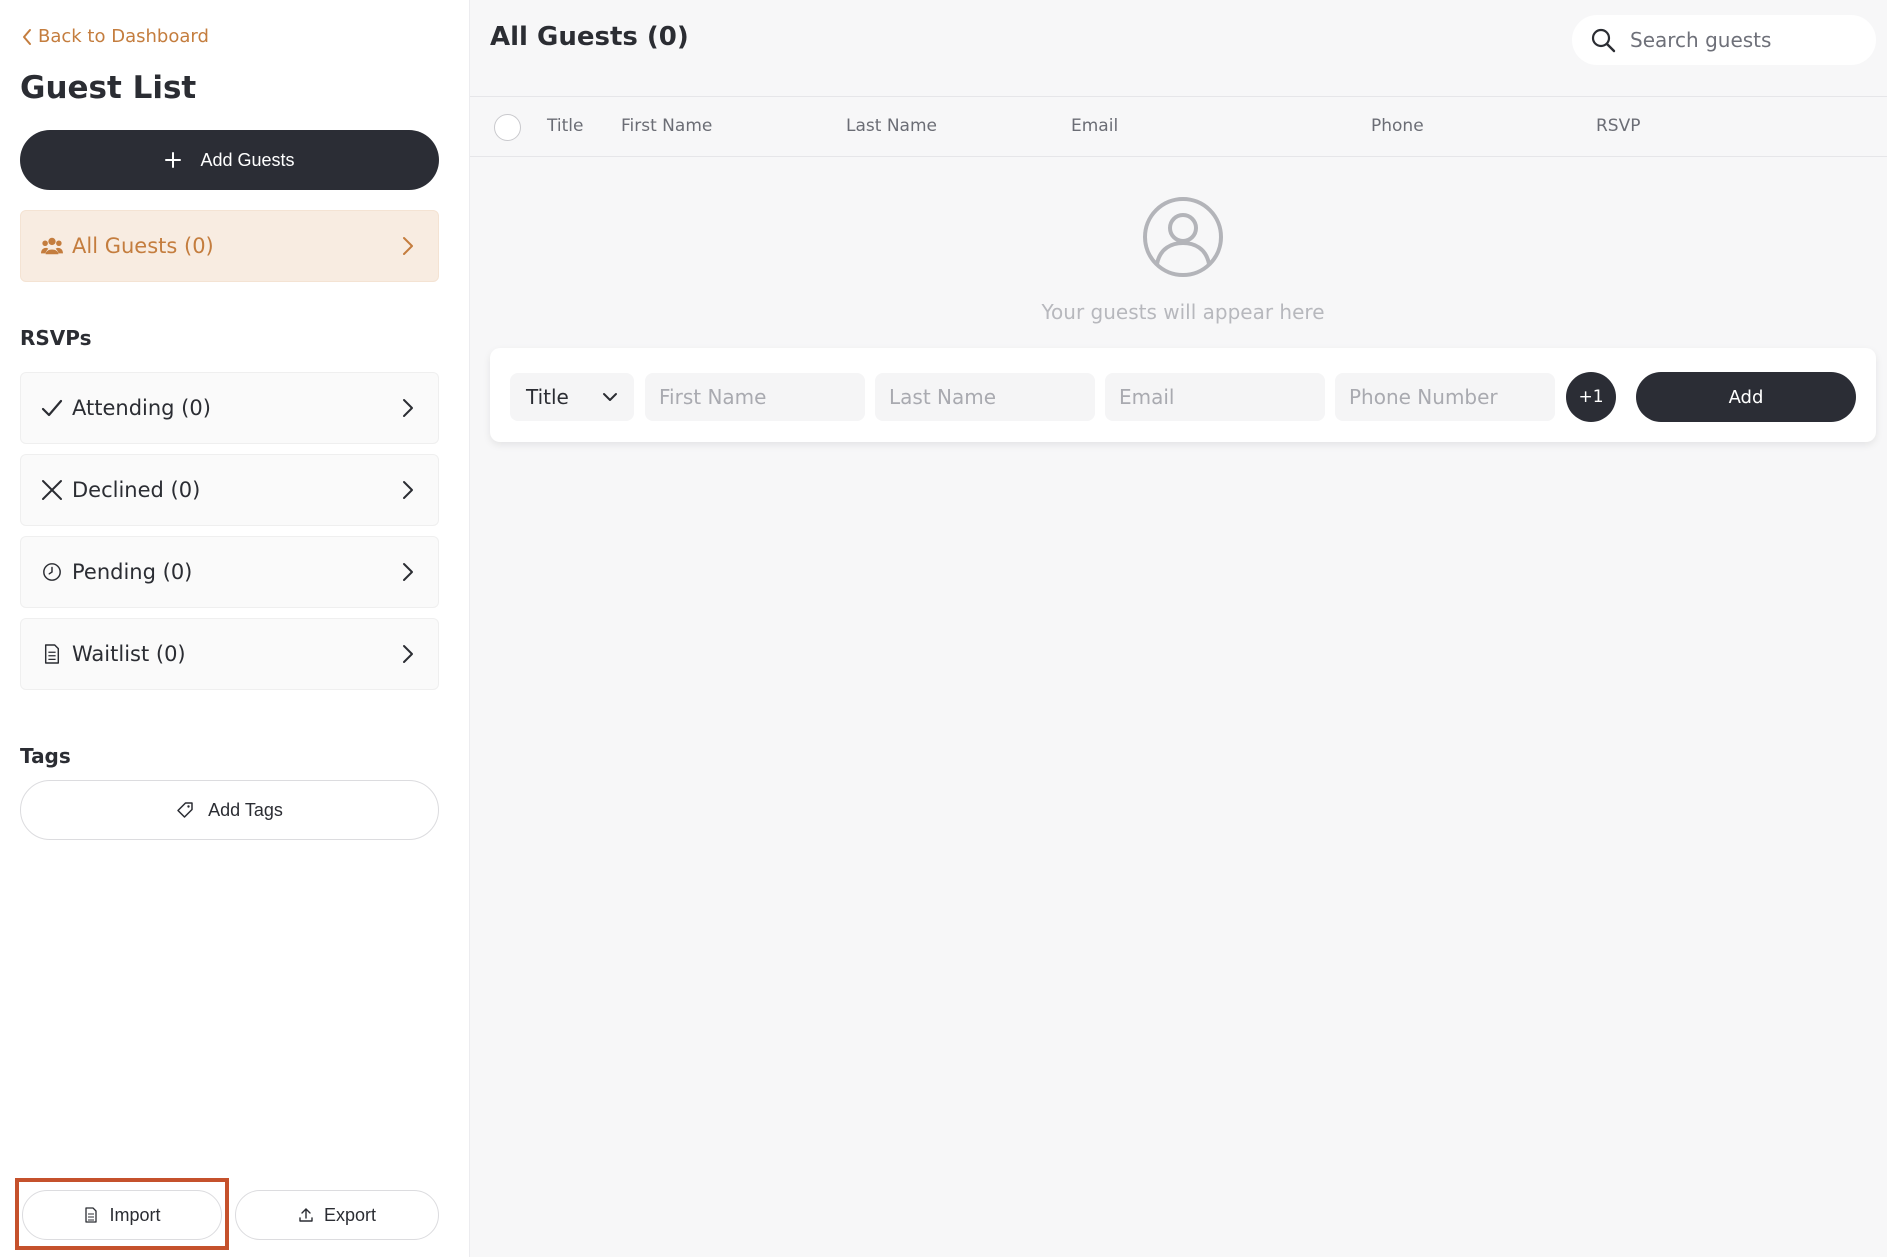 Image resolution: width=1887 pixels, height=1257 pixels. I want to click on add-guests-label: Add Guests, so click(247, 159).